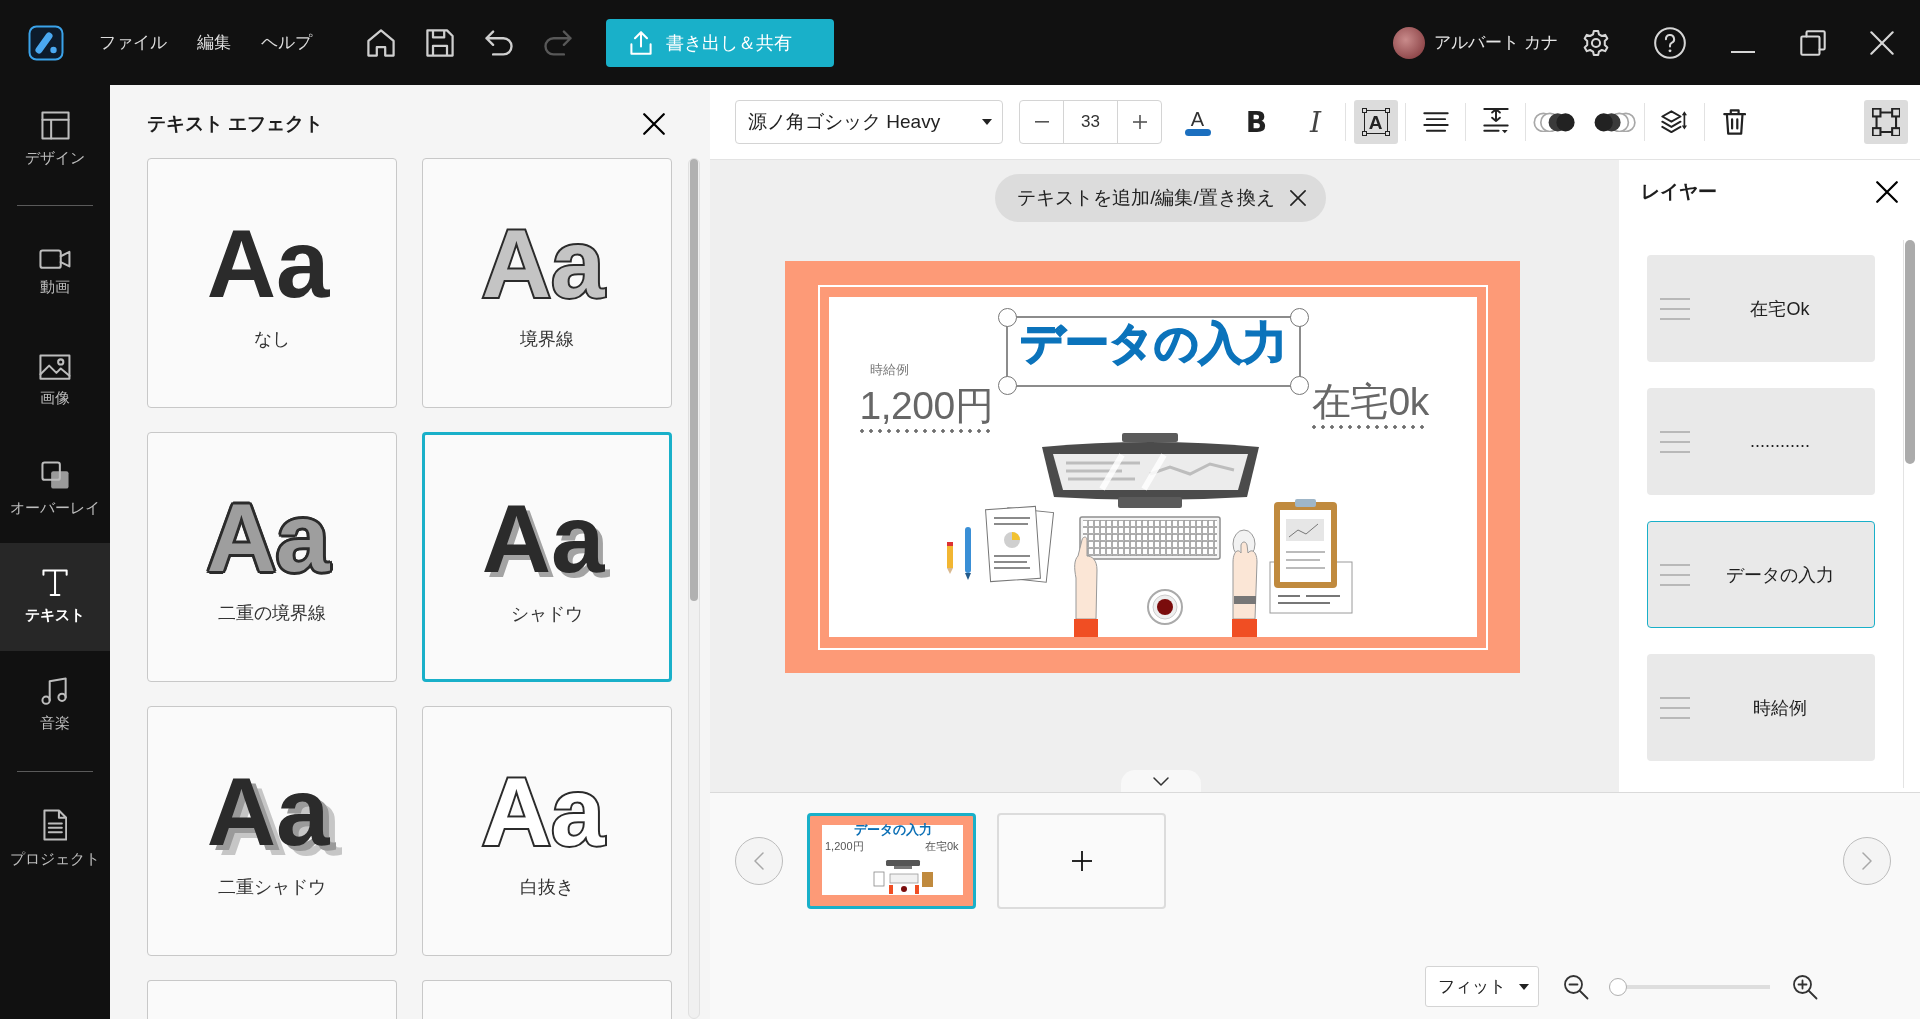  I want to click on bounding-box-icon, so click(1886, 122).